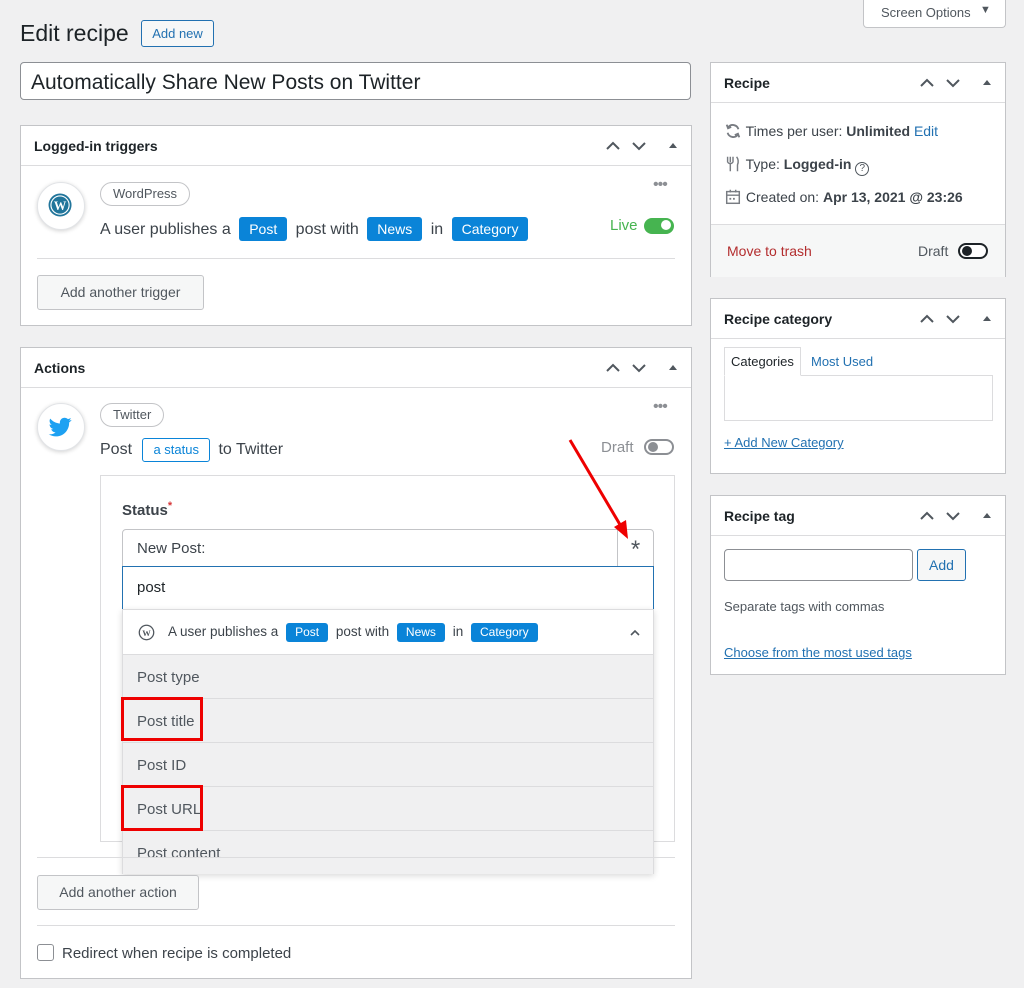 The height and width of the screenshot is (988, 1024). Describe the element at coordinates (116, 449) in the screenshot. I see `action-text-1: Post` at that location.